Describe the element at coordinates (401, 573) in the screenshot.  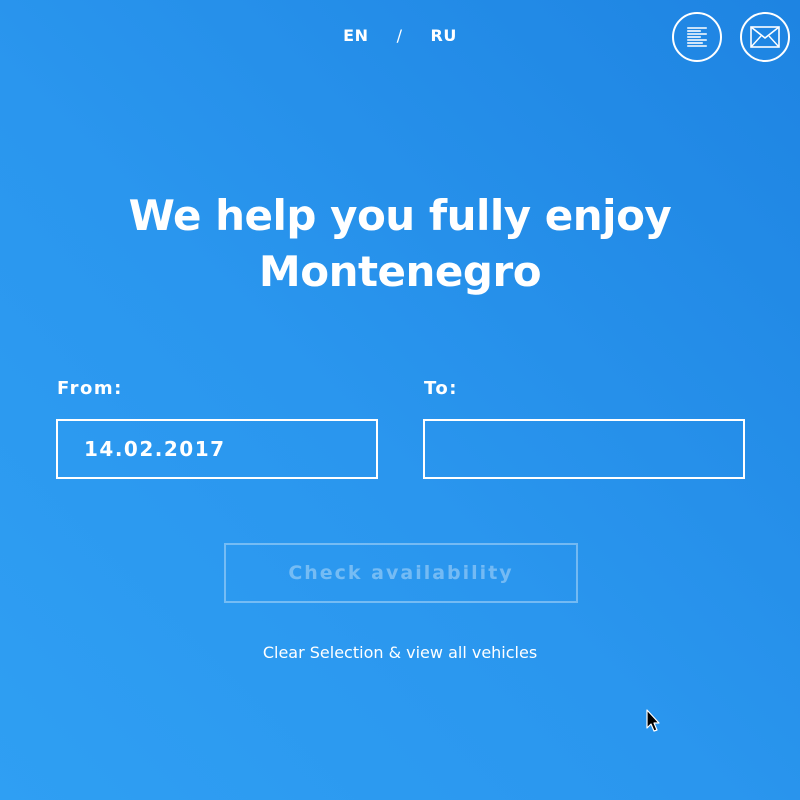
I see `check-availability-button: Check availability` at that location.